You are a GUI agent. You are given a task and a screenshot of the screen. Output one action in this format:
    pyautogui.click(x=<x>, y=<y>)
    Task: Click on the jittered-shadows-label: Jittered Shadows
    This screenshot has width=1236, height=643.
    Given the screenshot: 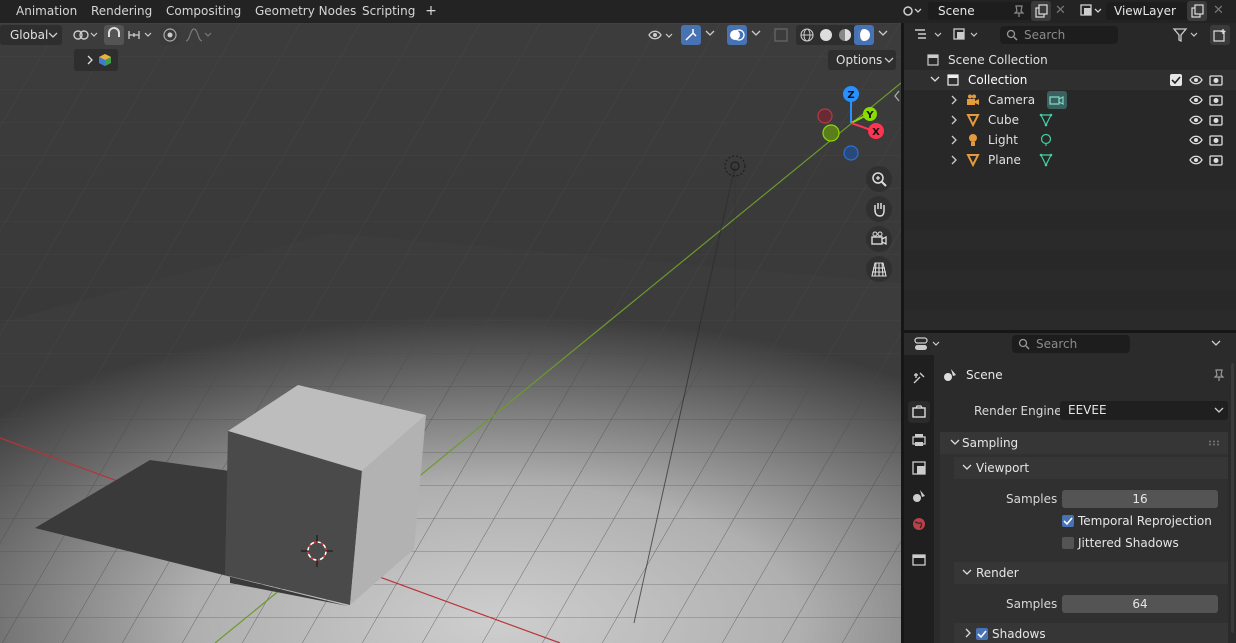 What is the action you would take?
    pyautogui.click(x=1128, y=543)
    